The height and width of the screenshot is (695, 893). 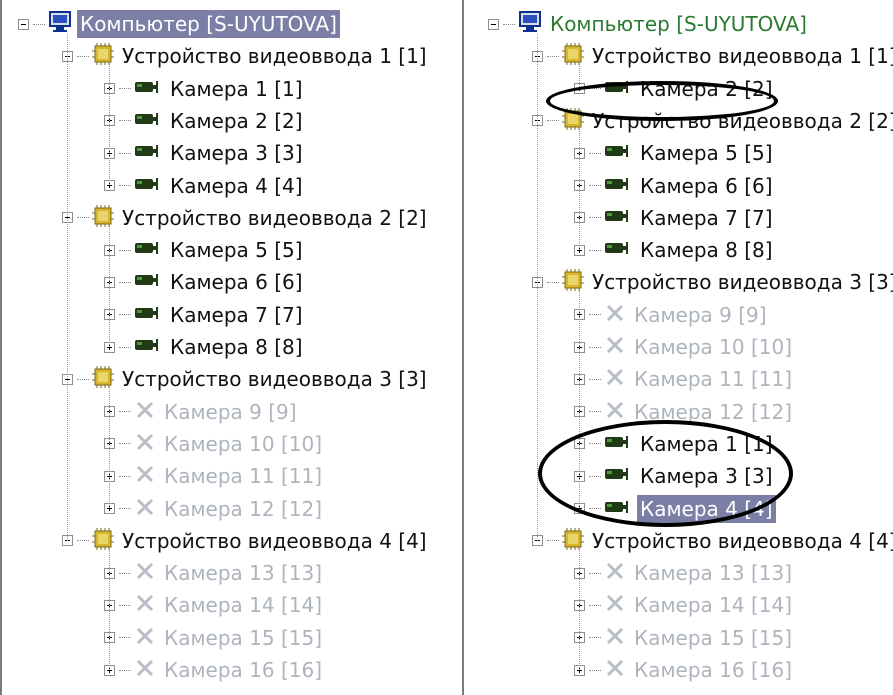 I want to click on camera-label: Камера 10 [10], so click(x=713, y=347).